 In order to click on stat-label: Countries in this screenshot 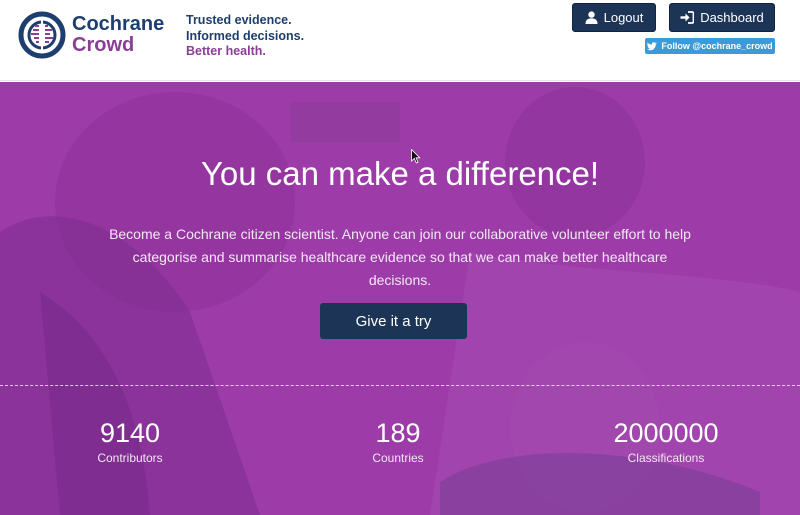, I will do `click(398, 458)`.